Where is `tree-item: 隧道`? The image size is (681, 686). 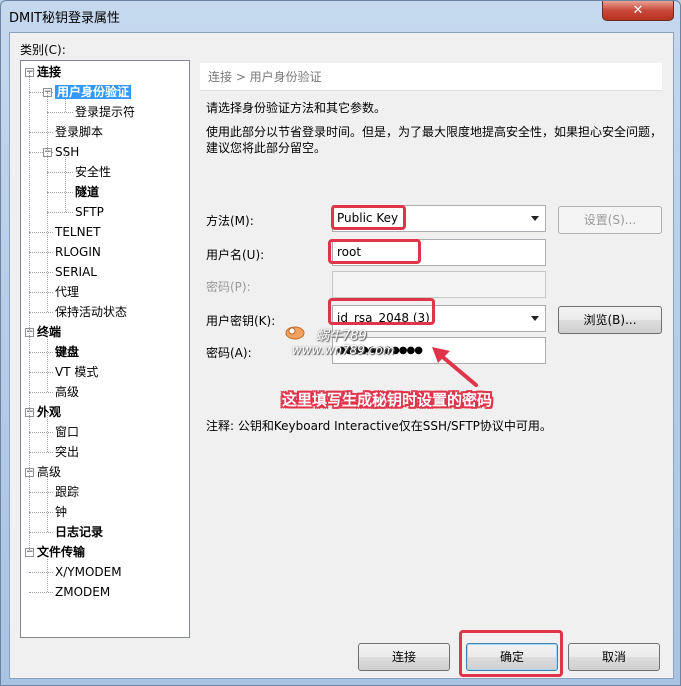
tree-item: 隧道 is located at coordinates (87, 192).